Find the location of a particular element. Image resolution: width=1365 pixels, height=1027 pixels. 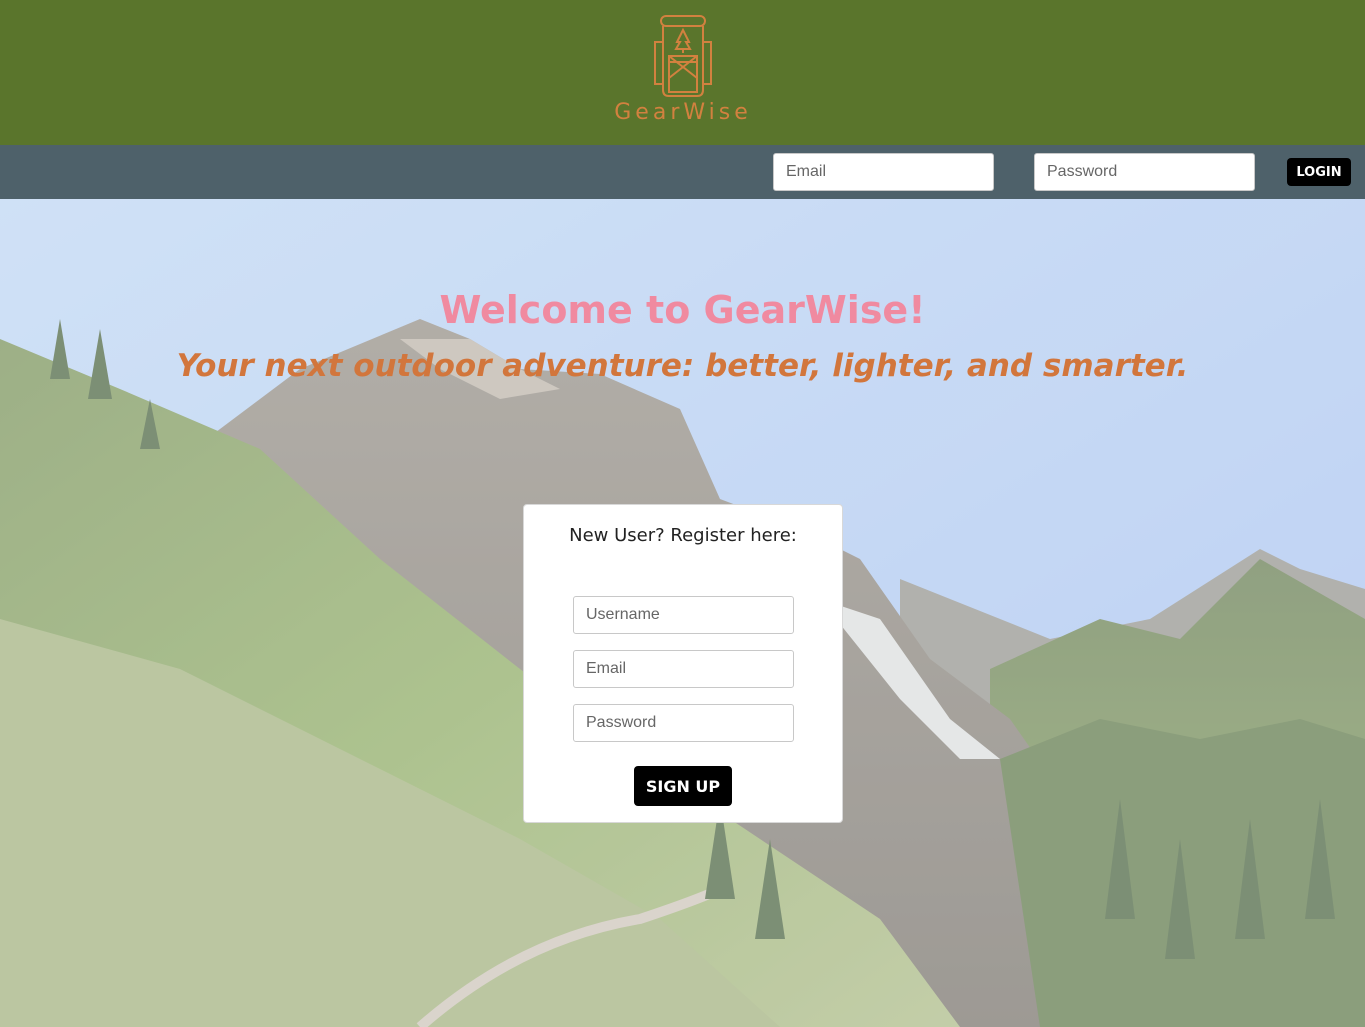

register-username-input is located at coordinates (683, 615).